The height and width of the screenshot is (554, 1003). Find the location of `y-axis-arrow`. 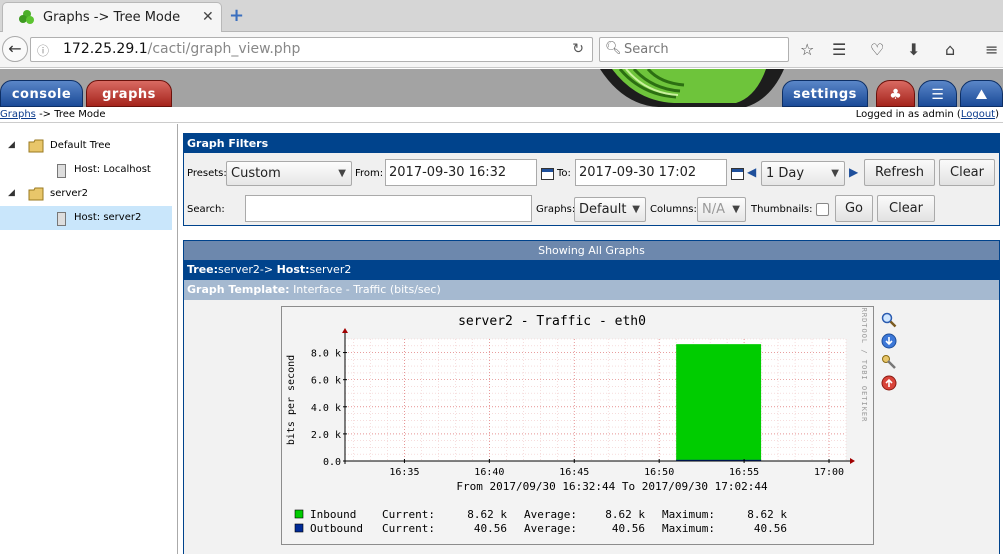

y-axis-arrow is located at coordinates (345, 330).